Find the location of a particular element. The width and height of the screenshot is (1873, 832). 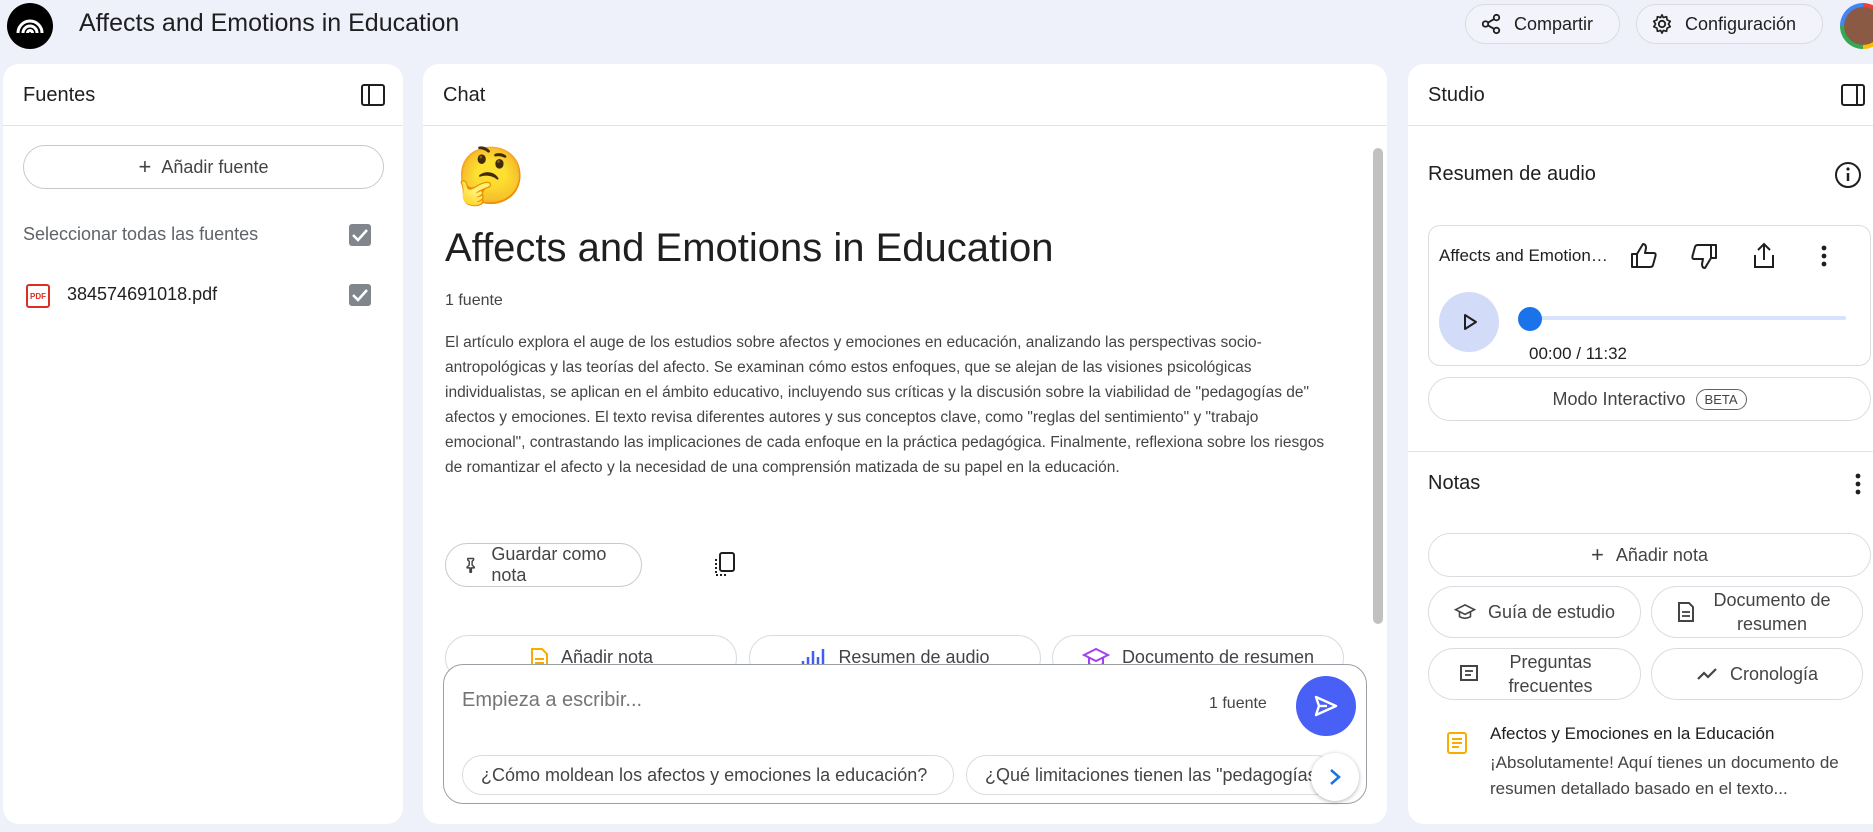

composer-source-count: 1 fuente is located at coordinates (1238, 703).